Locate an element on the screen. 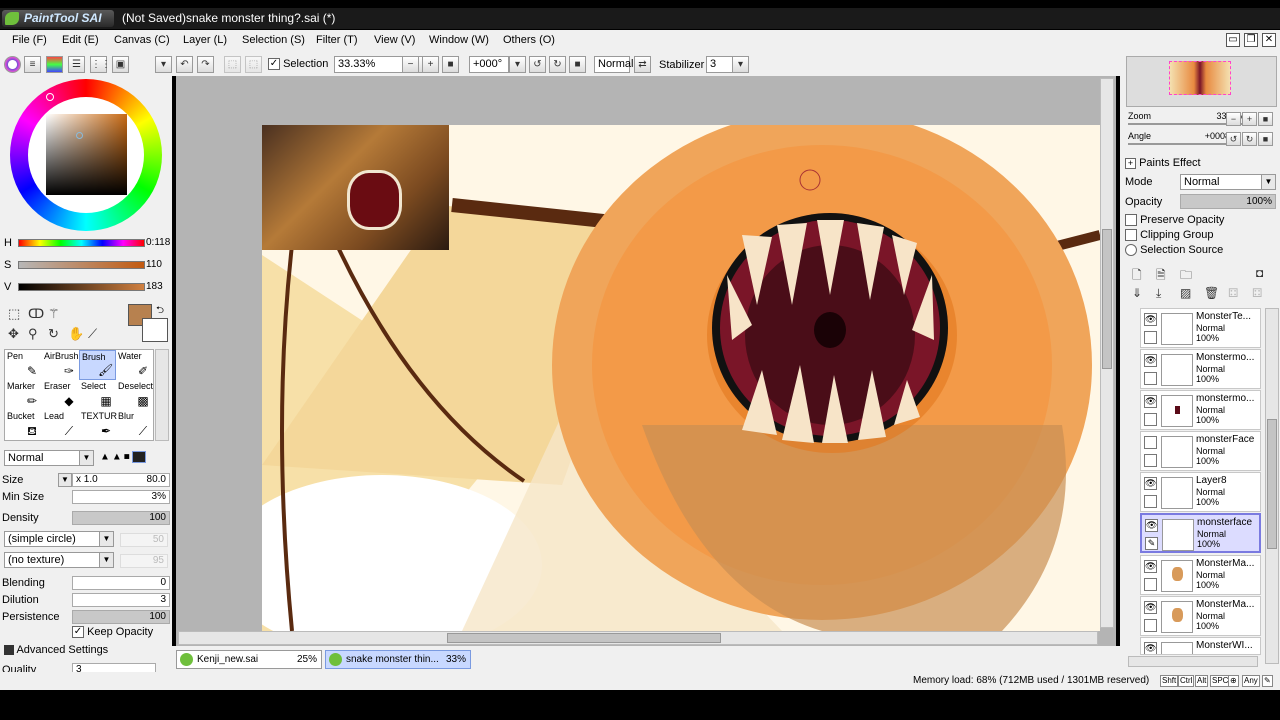 The height and width of the screenshot is (720, 1280). angle-dropdown-icon: ▾ is located at coordinates (517, 64).